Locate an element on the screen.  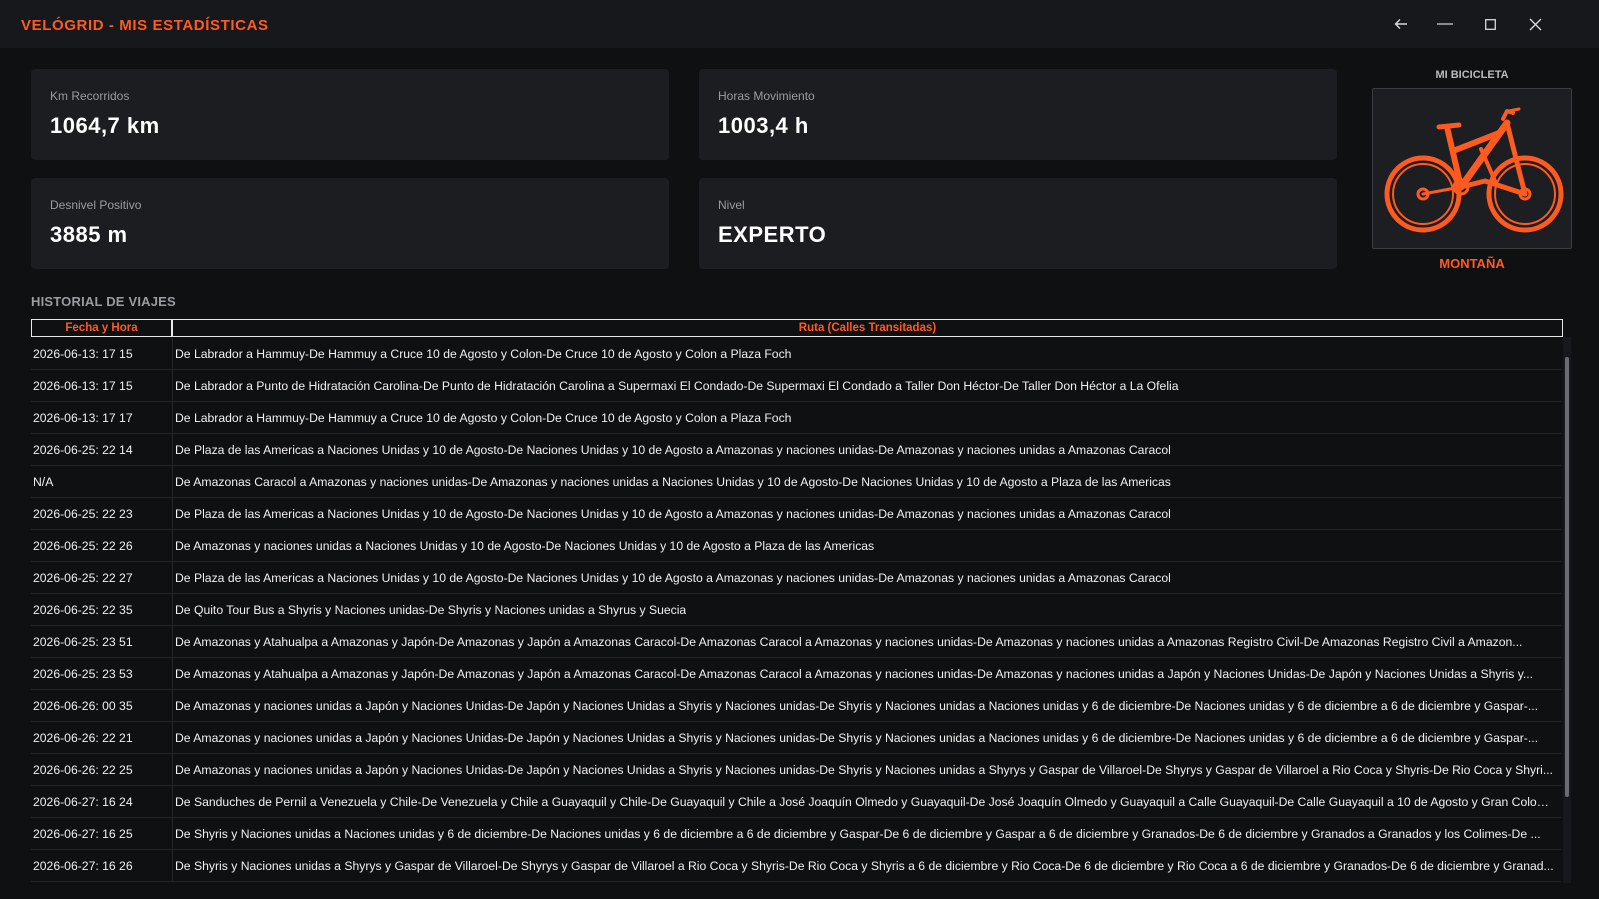
cell-date: 2026-06-25: 22 35 is located at coordinates (83, 609).